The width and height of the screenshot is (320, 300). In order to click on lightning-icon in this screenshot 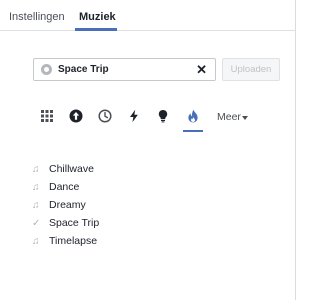, I will do `click(134, 116)`.